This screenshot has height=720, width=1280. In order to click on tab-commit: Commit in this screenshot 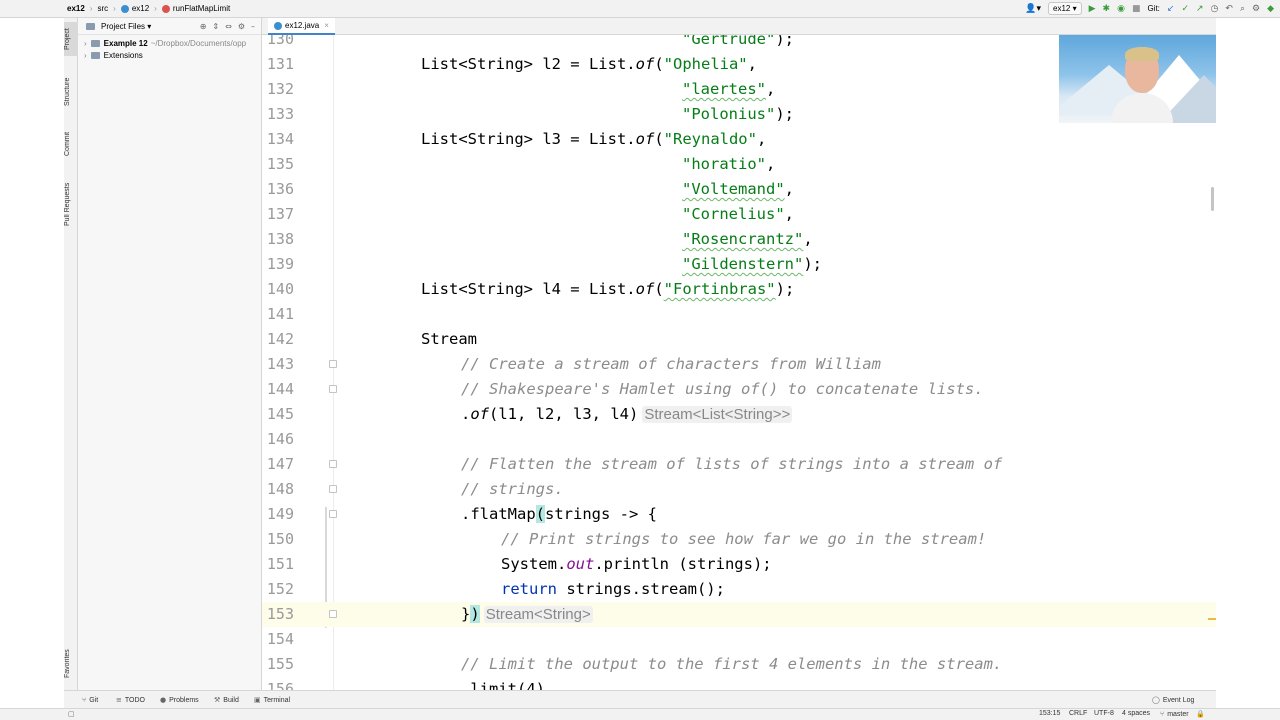, I will do `click(71, 144)`.